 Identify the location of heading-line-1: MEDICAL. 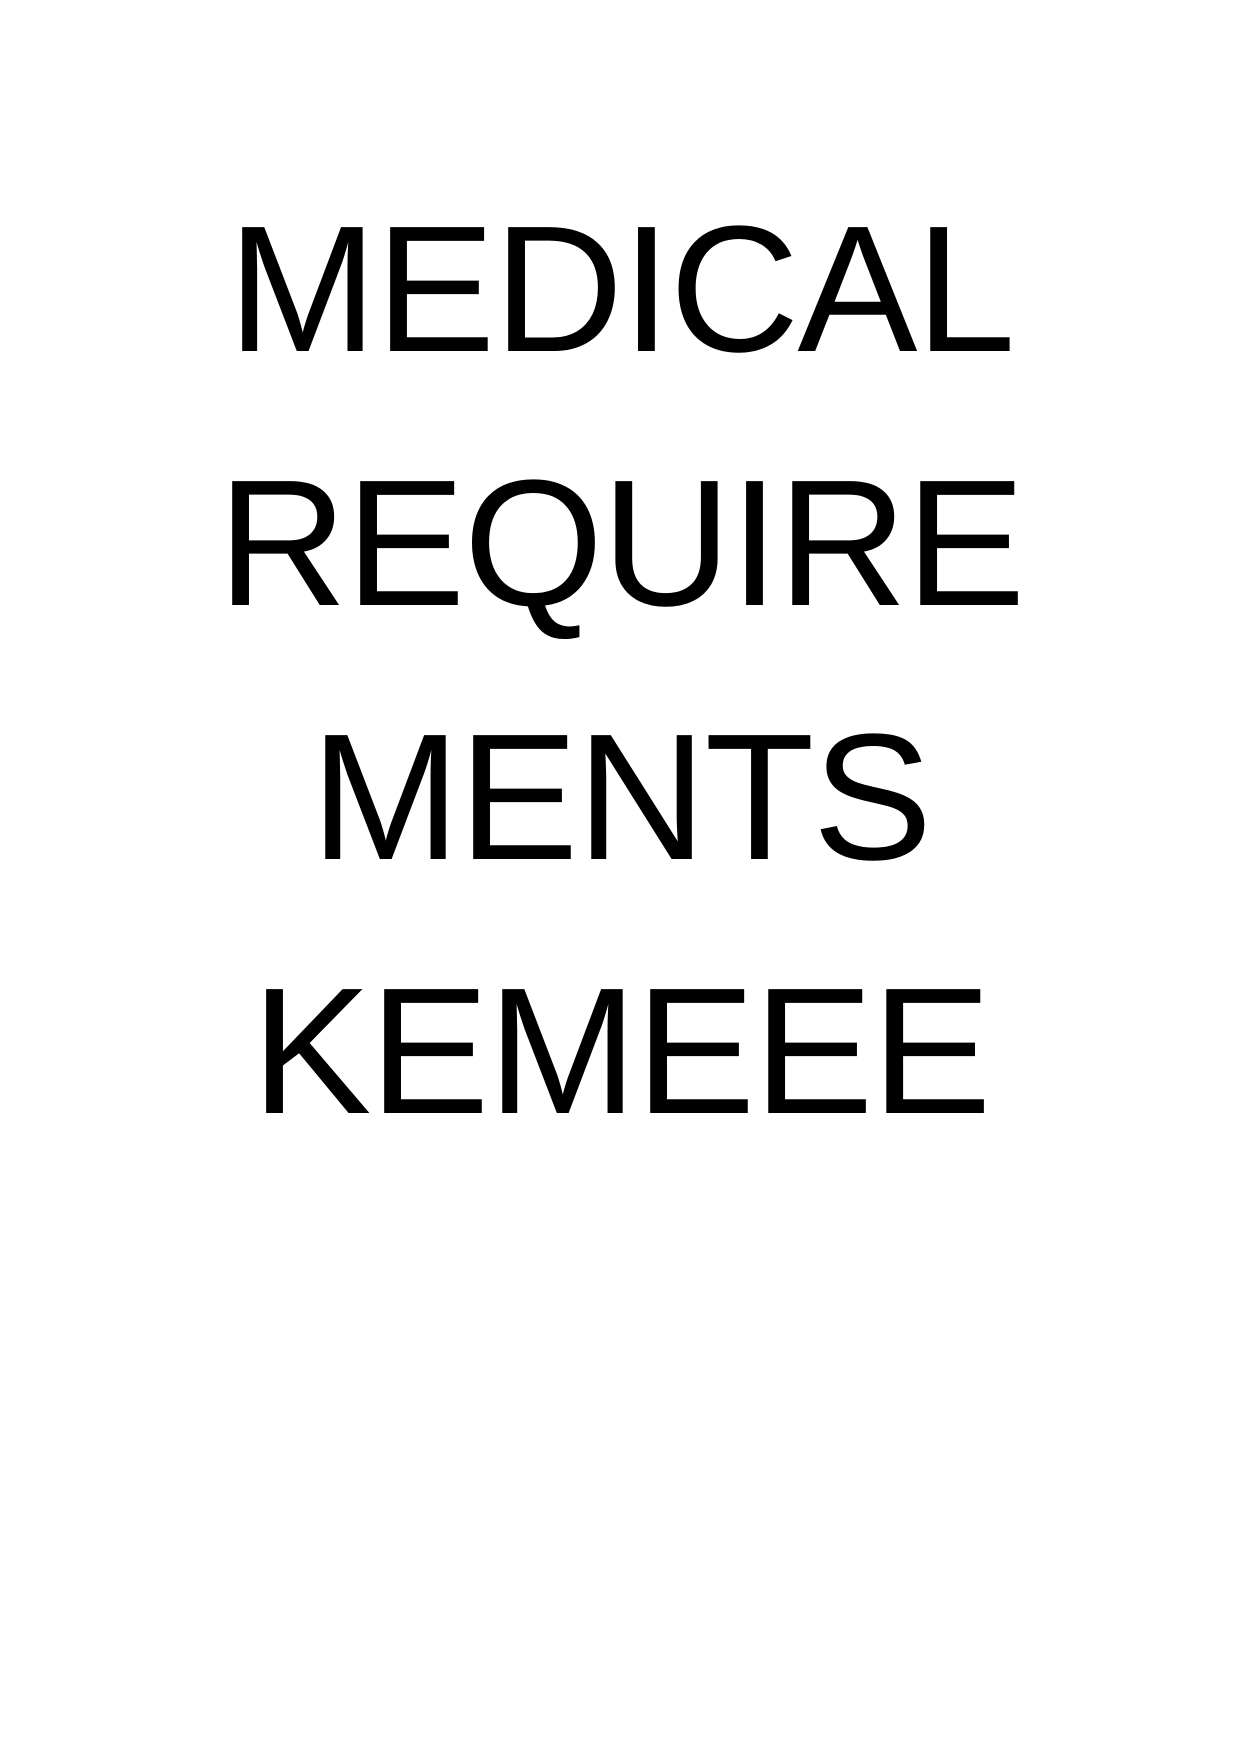
(621, 289).